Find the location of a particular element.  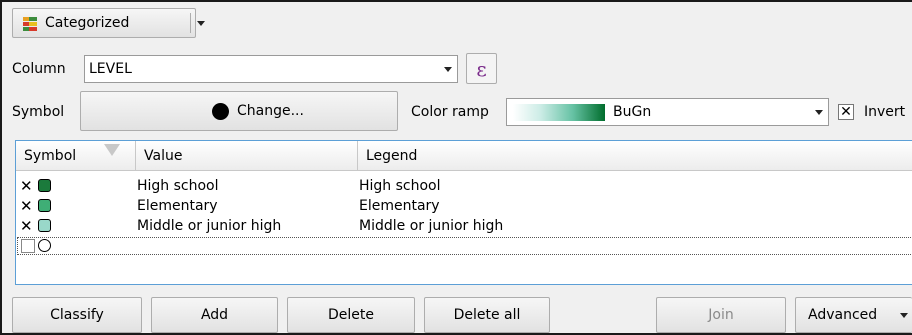

row-legend: Middle or junior high is located at coordinates (431, 226).